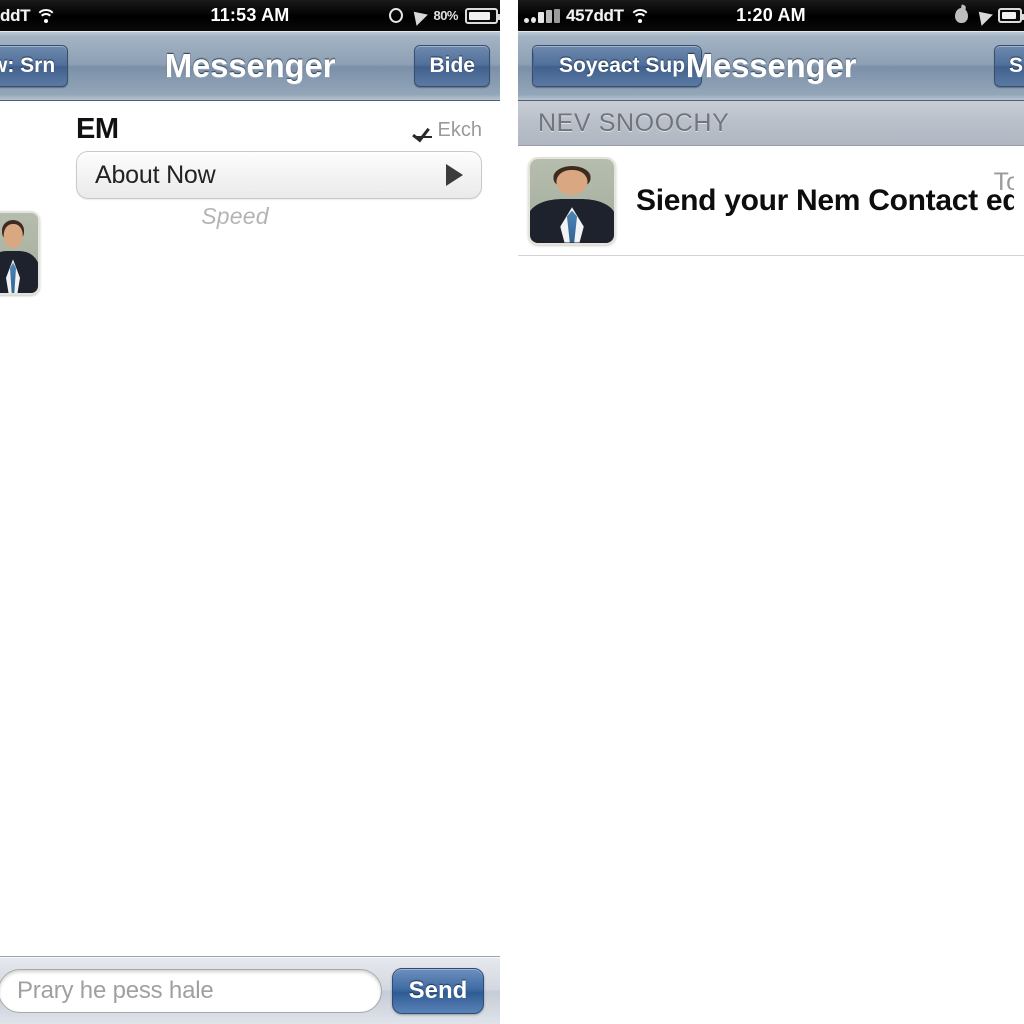  I want to click on status-badge: Ekch, so click(448, 130).